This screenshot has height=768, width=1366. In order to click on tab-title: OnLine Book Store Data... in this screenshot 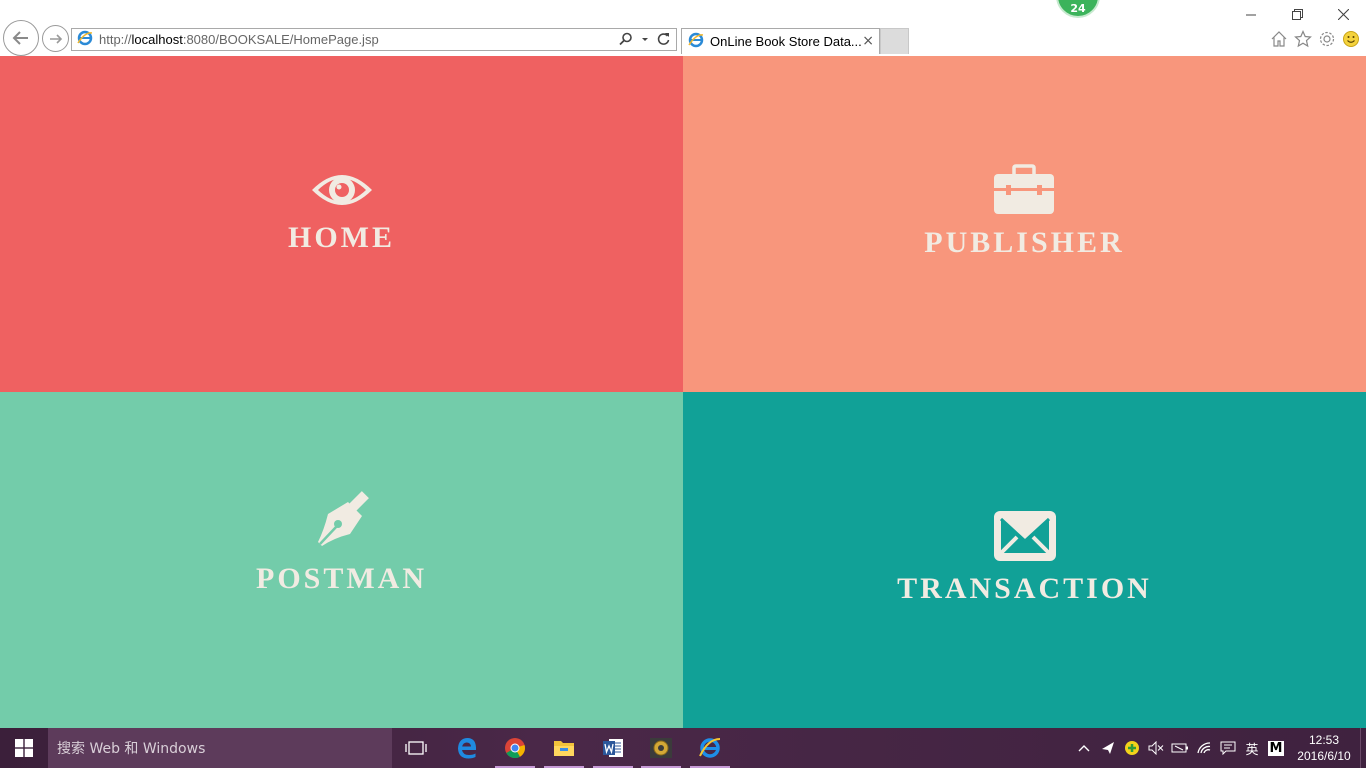, I will do `click(786, 41)`.